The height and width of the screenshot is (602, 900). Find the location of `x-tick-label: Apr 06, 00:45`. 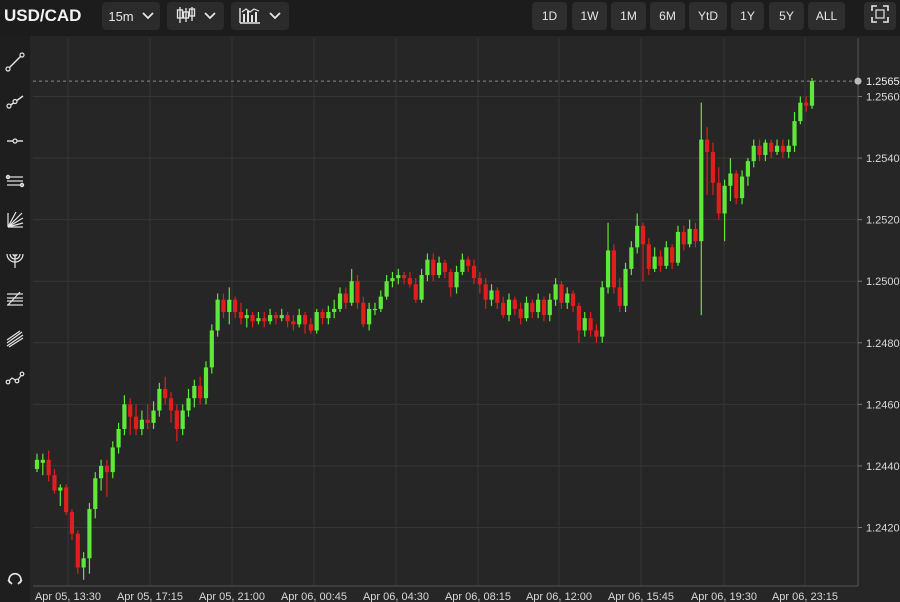

x-tick-label: Apr 06, 00:45 is located at coordinates (314, 596).